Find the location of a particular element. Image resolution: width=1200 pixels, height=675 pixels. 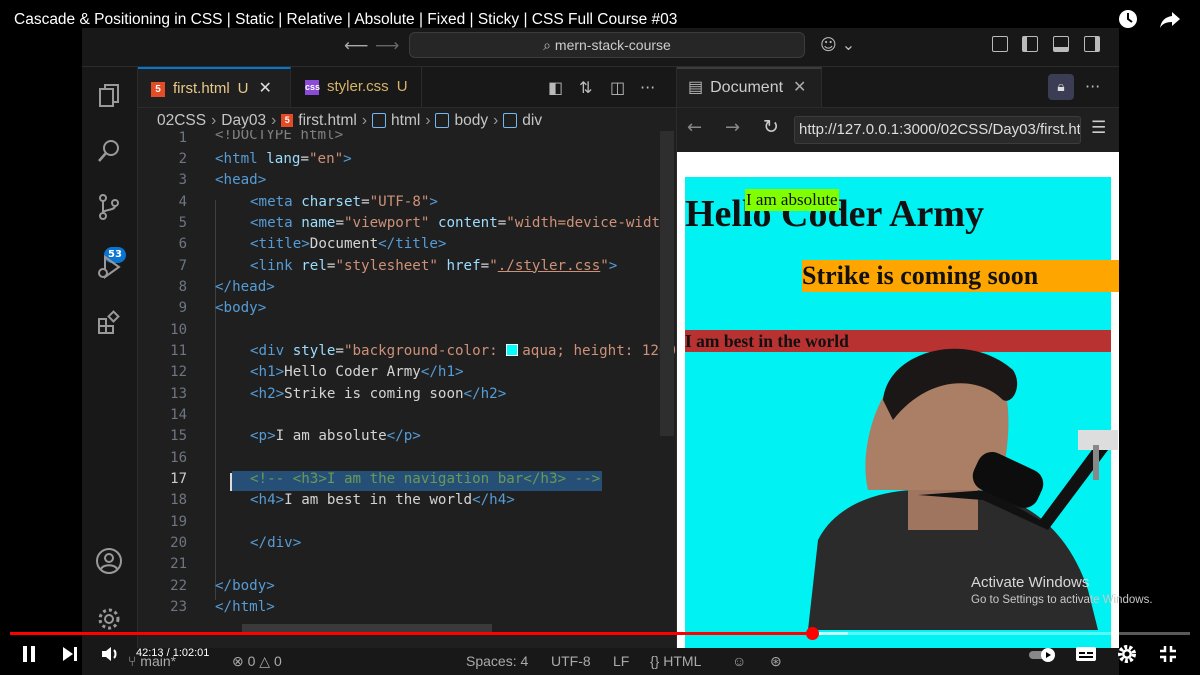

html-file-icon: 5 is located at coordinates (287, 121).